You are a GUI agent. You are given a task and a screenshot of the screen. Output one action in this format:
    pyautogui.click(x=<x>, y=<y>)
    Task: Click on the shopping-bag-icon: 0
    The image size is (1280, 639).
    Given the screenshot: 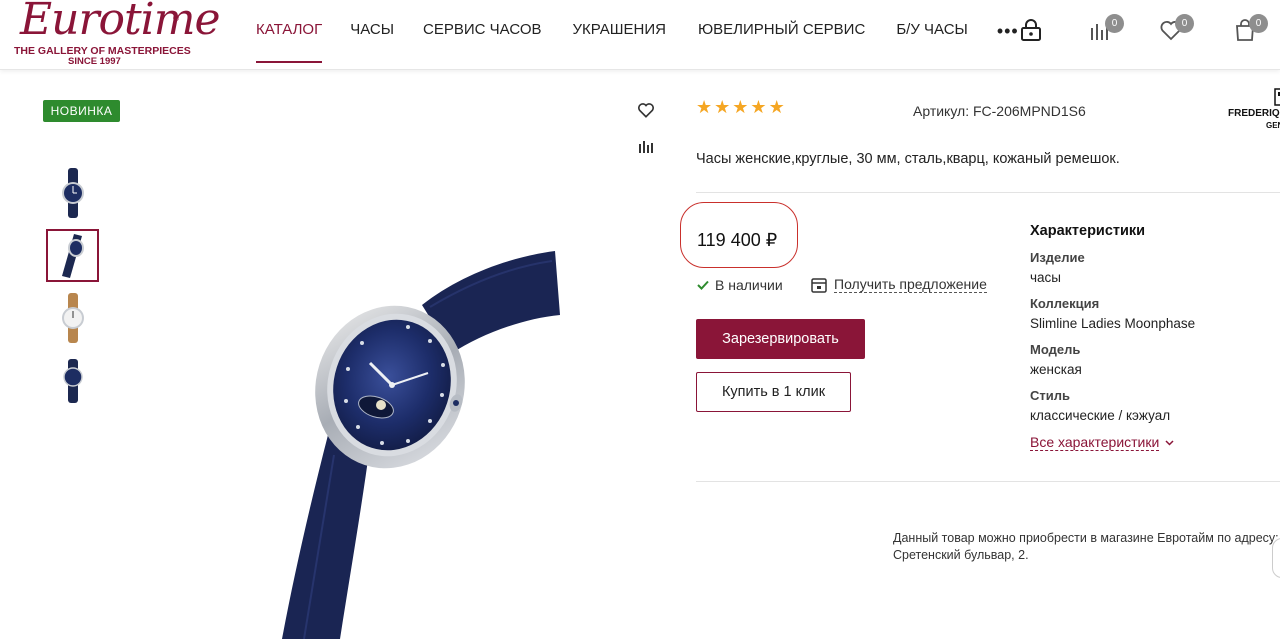 What is the action you would take?
    pyautogui.click(x=1250, y=29)
    